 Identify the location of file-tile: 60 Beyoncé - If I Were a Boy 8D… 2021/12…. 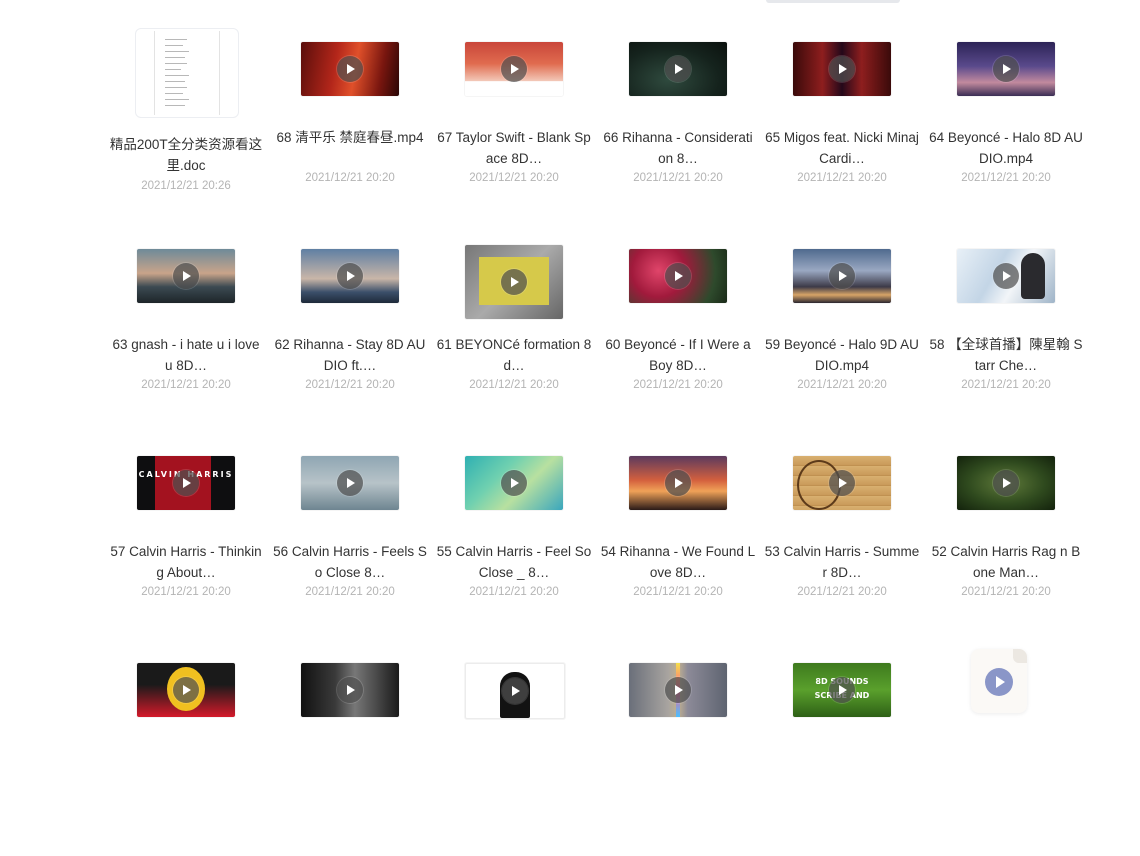
(678, 338).